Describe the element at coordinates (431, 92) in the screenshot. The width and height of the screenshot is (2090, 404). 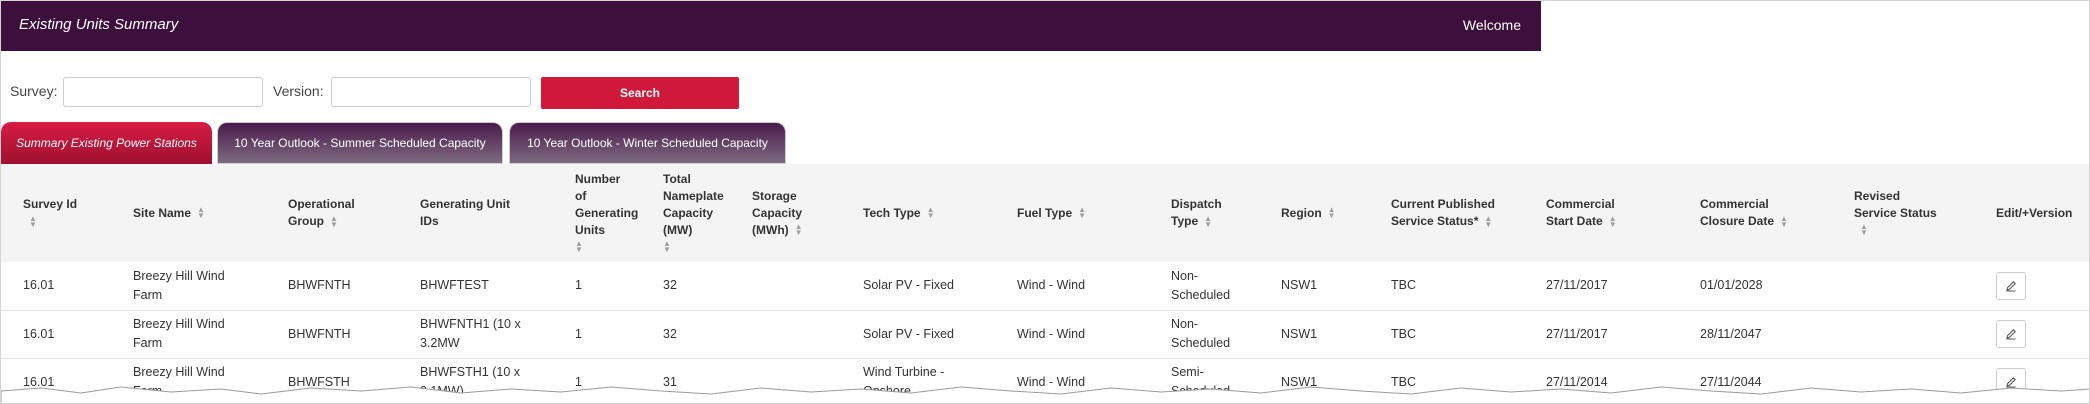
I see `version-input` at that location.